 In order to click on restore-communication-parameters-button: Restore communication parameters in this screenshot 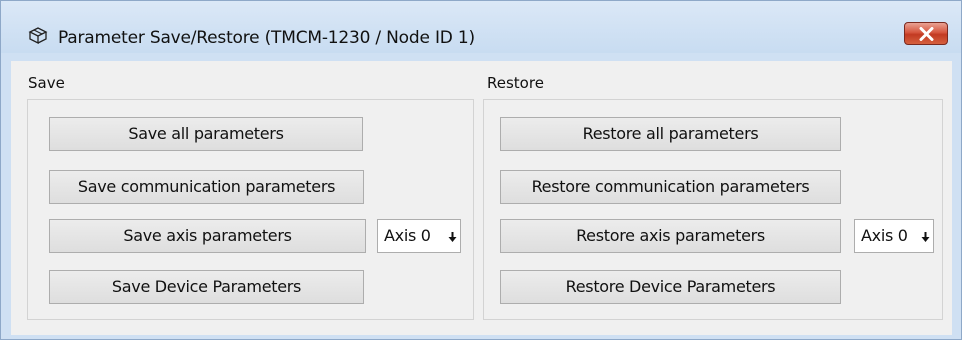, I will do `click(670, 187)`.